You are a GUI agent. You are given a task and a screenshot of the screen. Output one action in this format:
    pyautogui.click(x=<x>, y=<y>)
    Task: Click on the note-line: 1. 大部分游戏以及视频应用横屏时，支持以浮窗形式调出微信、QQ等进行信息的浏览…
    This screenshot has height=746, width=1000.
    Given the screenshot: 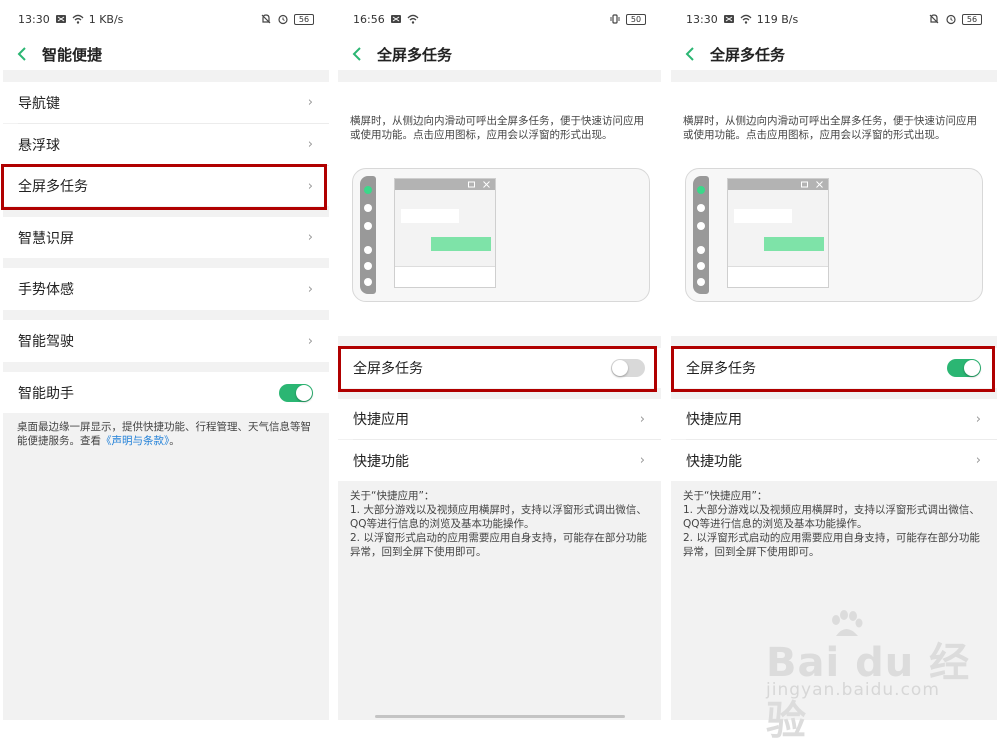 What is the action you would take?
    pyautogui.click(x=831, y=517)
    